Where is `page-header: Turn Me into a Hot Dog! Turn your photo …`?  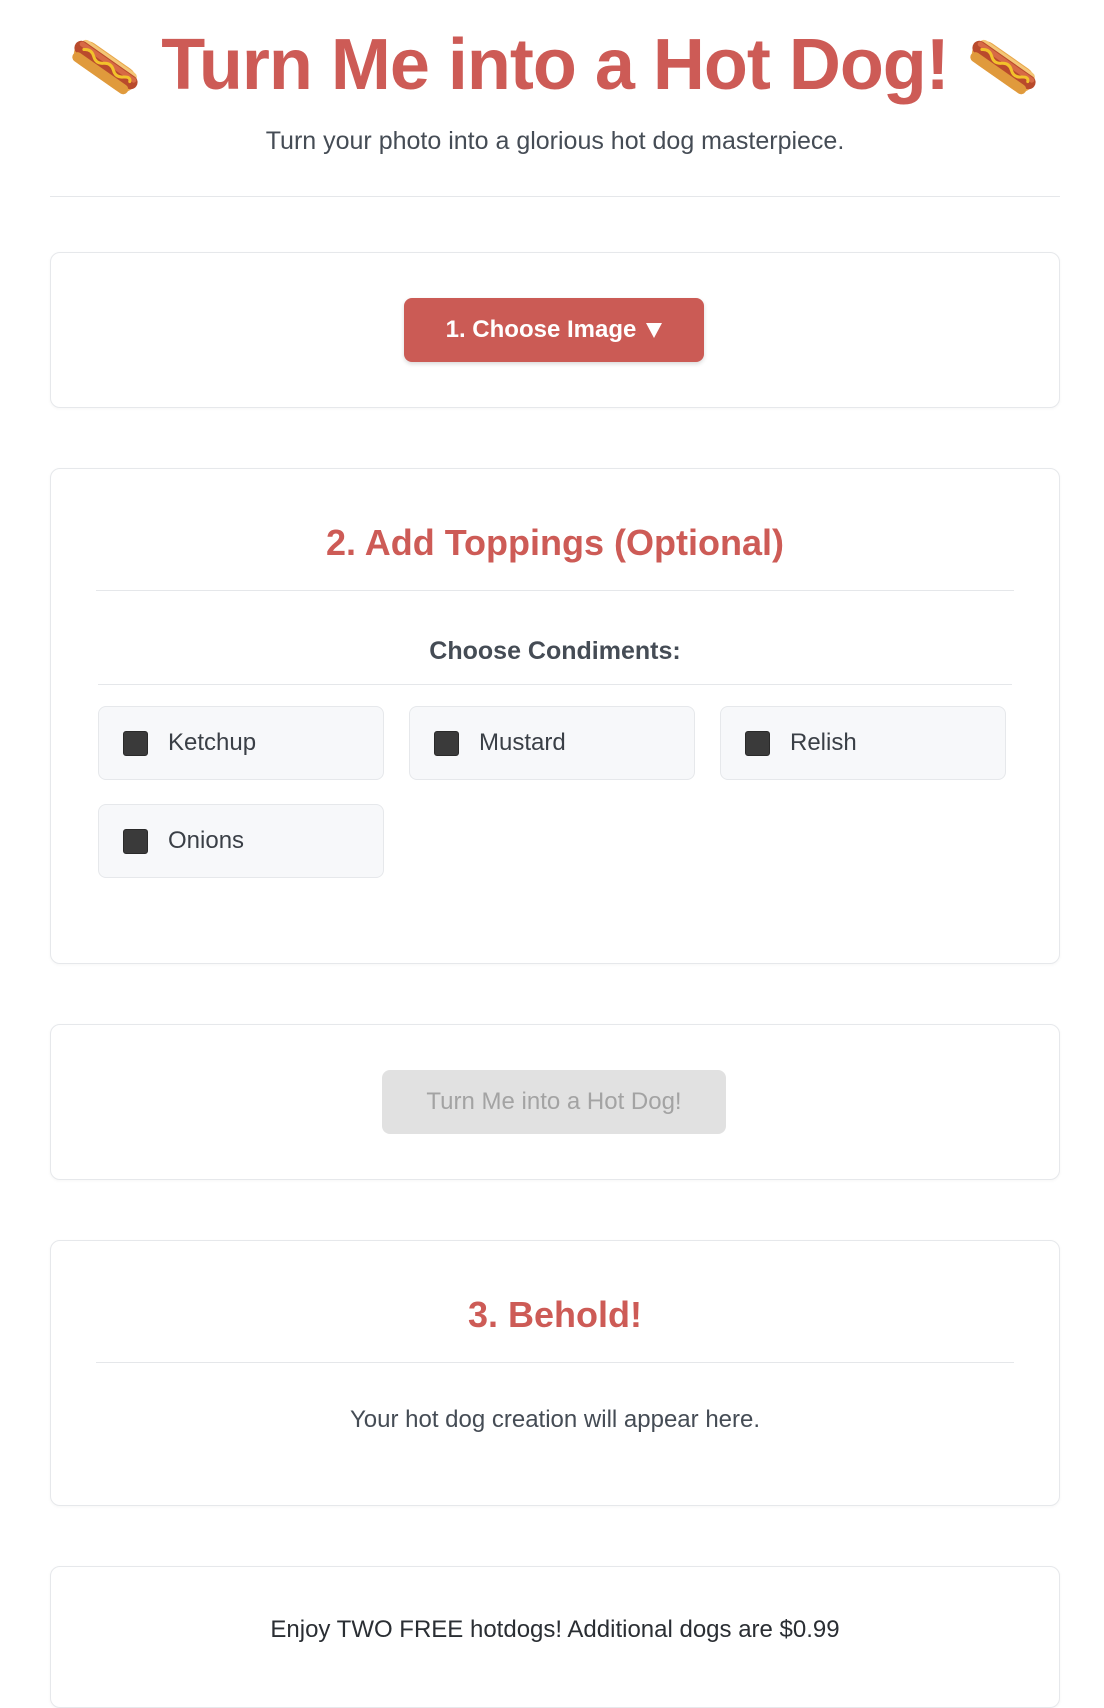 page-header: Turn Me into a Hot Dog! Turn your photo … is located at coordinates (555, 98).